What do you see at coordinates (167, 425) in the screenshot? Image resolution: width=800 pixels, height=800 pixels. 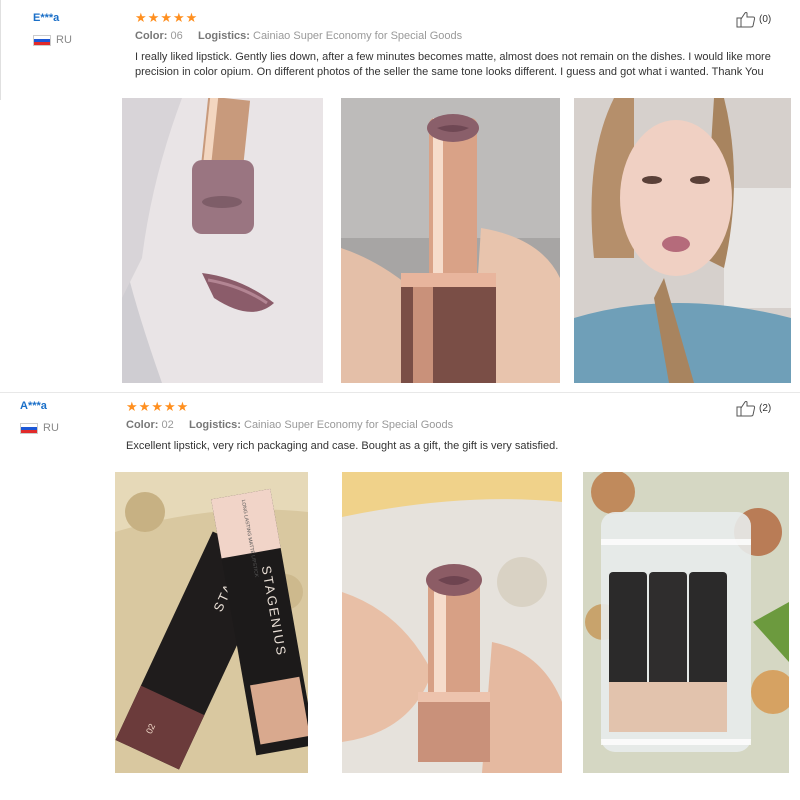 I see `color-value: 02` at bounding box center [167, 425].